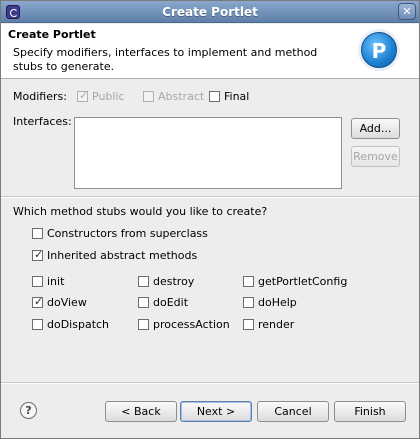 This screenshot has height=439, width=420. I want to click on finish-button: Finish, so click(370, 411).